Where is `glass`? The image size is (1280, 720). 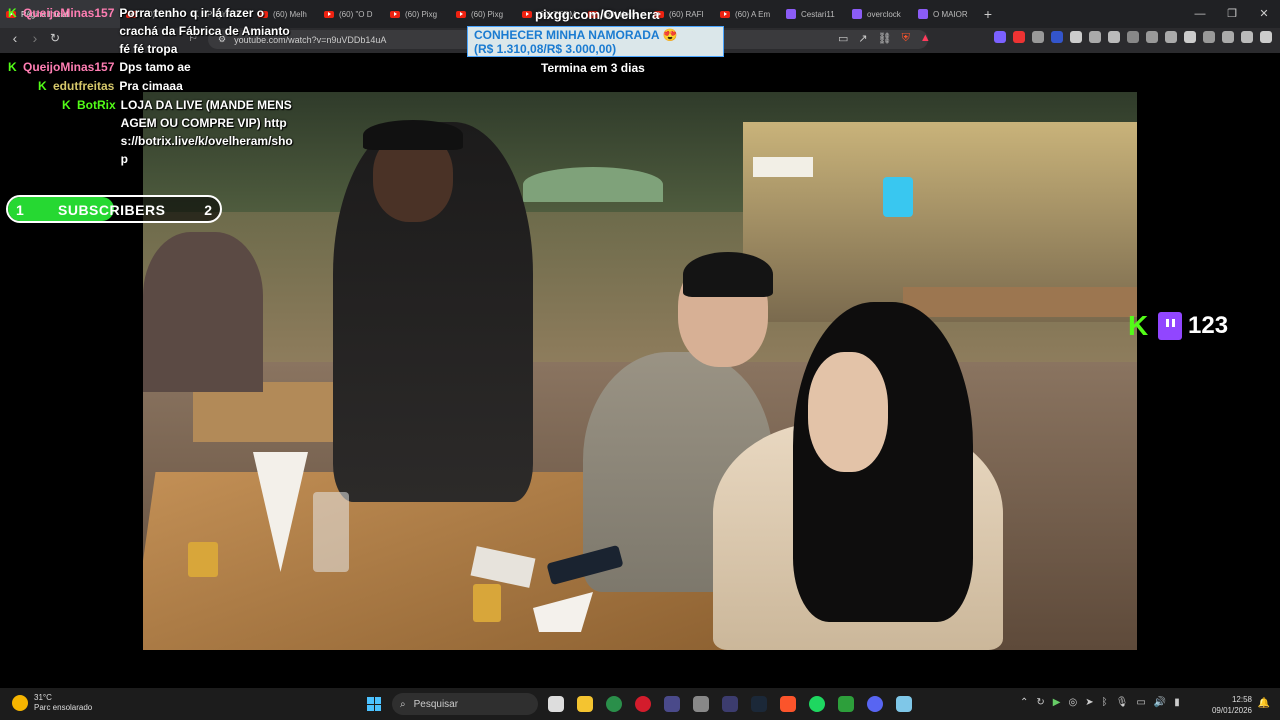
glass is located at coordinates (331, 532).